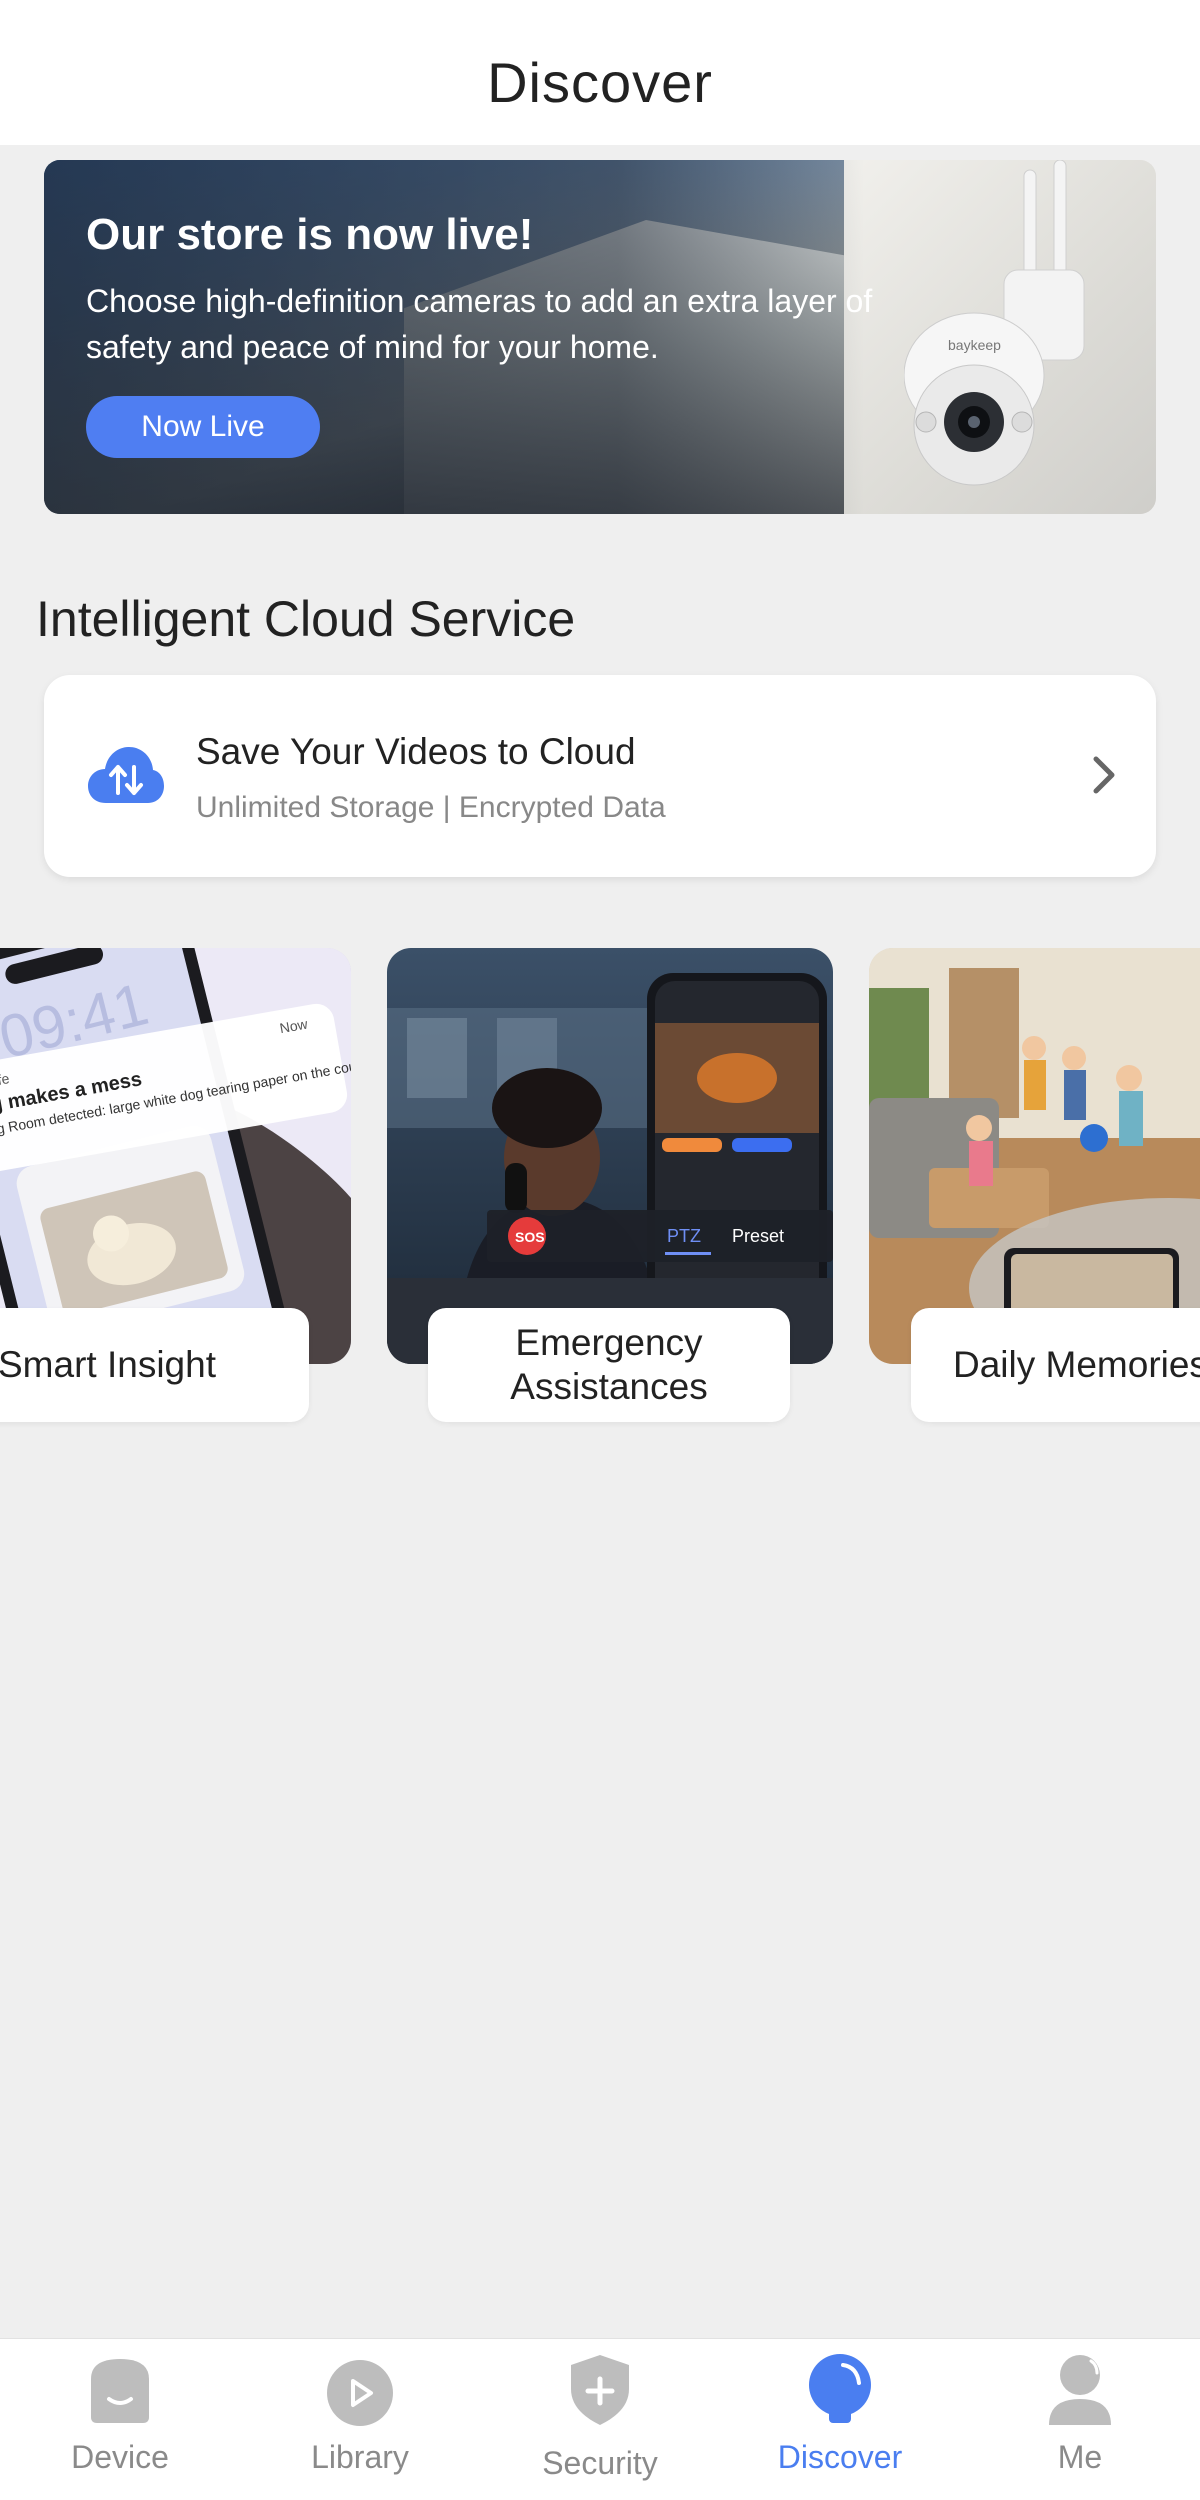 This screenshot has width=1200, height=2500. Describe the element at coordinates (994, 323) in the screenshot. I see `security-camera-image: baykeep` at that location.